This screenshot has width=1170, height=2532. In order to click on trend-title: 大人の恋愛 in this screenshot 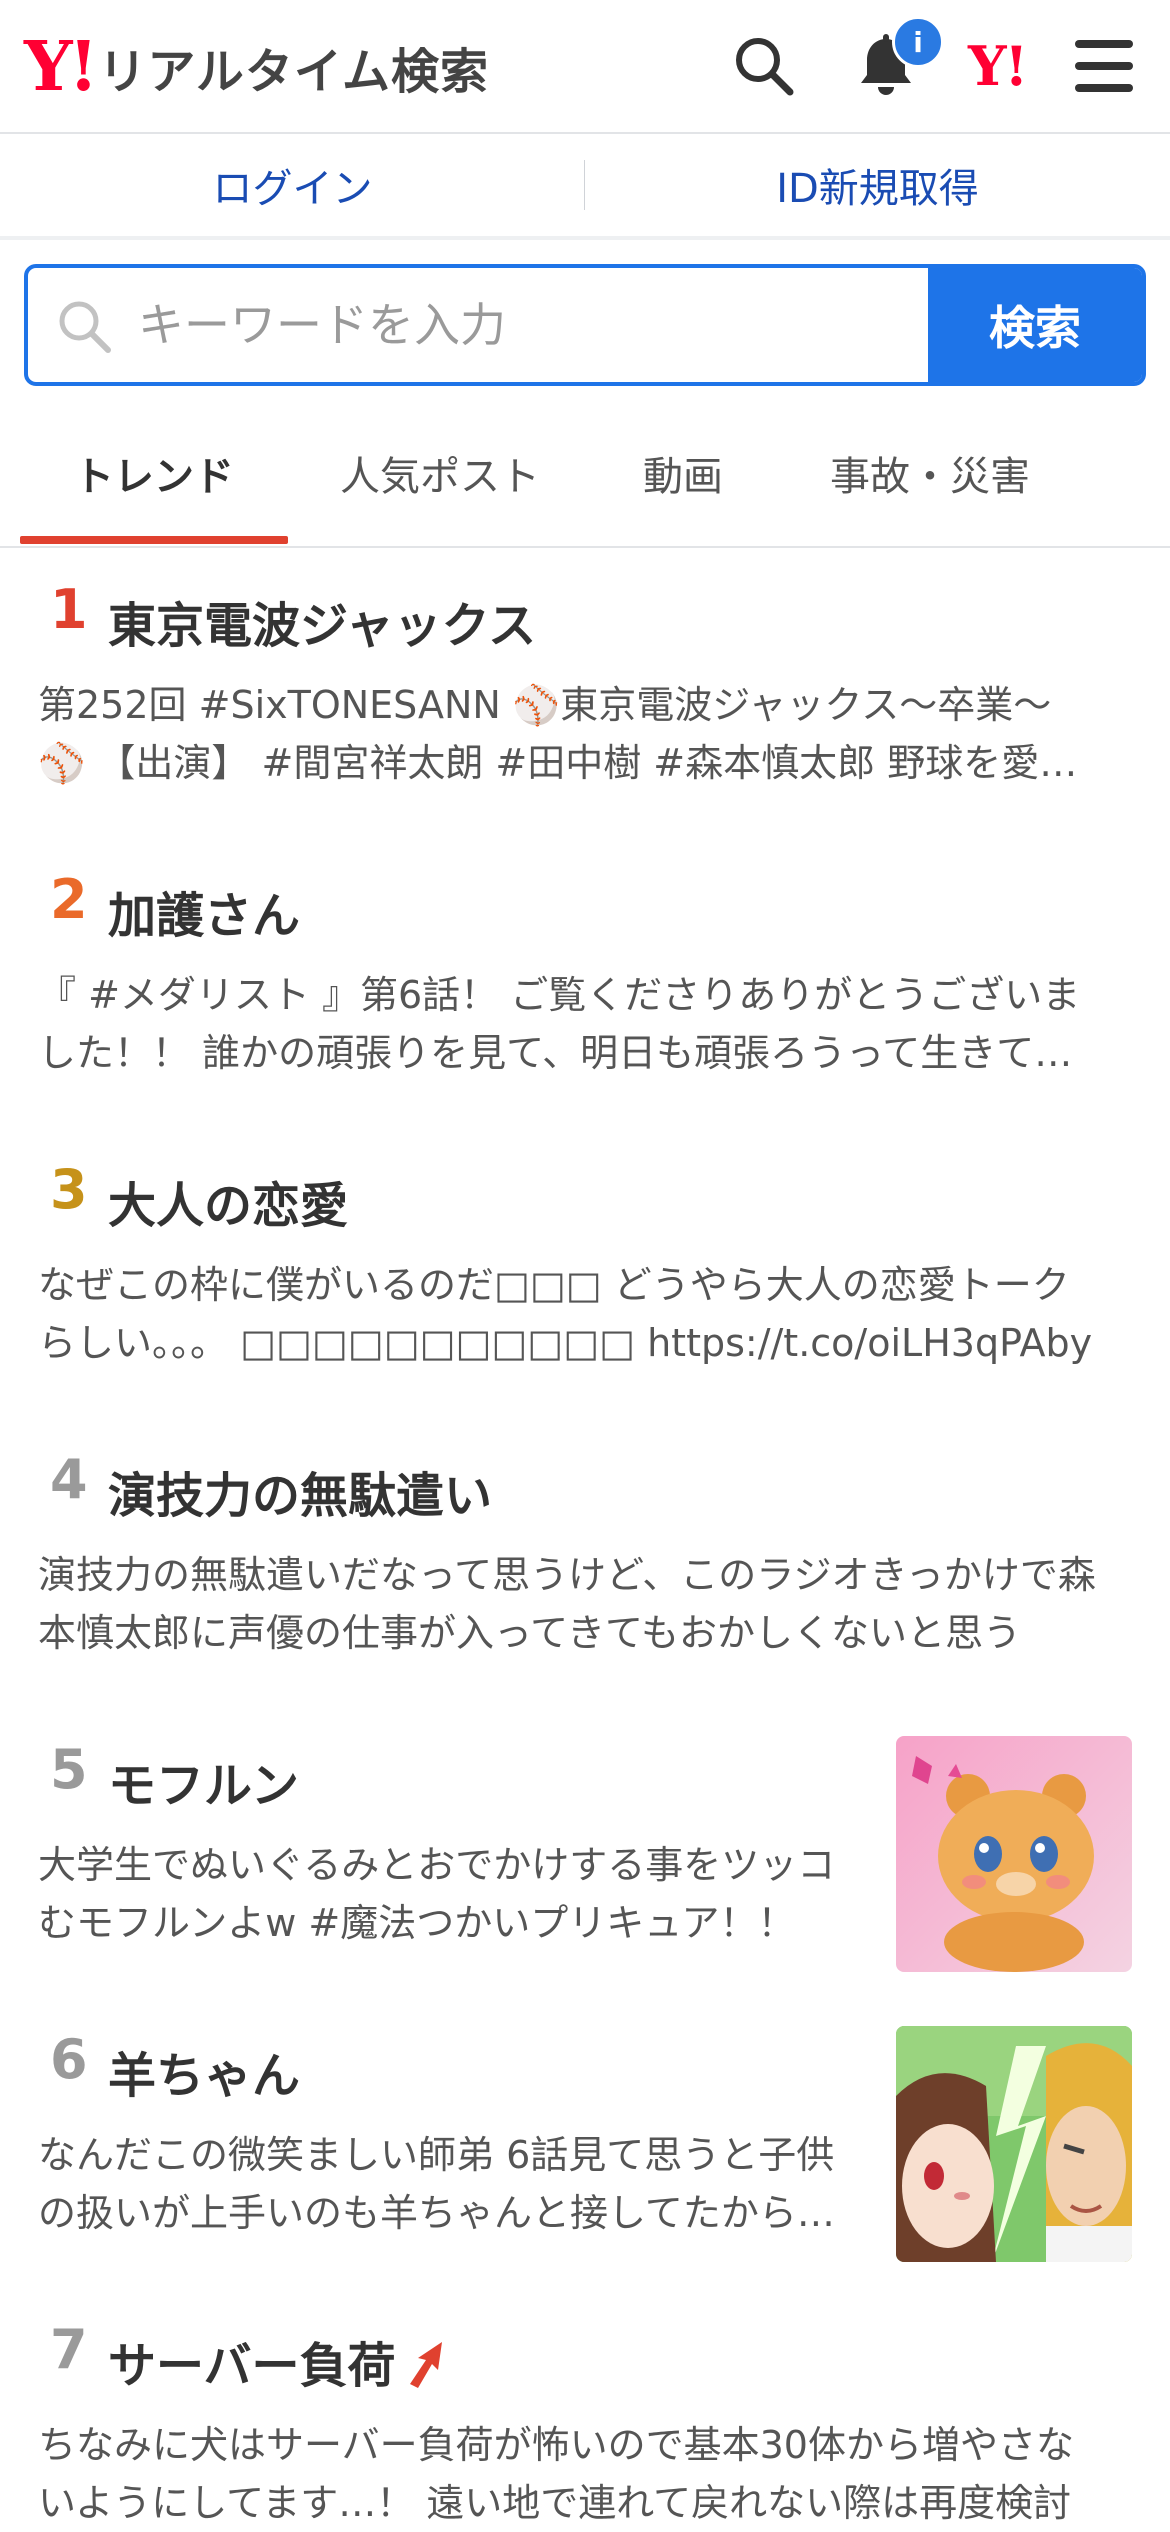, I will do `click(228, 1201)`.